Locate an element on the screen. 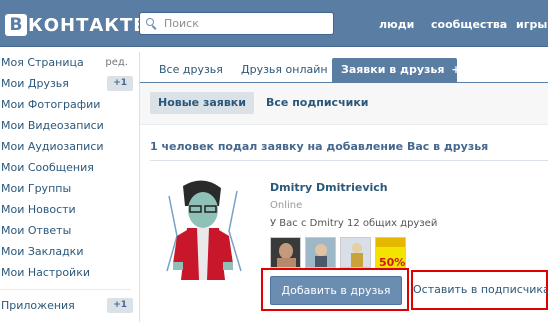 This screenshot has height=322, width=548. sidebar-item-label: Приложения is located at coordinates (38, 305).